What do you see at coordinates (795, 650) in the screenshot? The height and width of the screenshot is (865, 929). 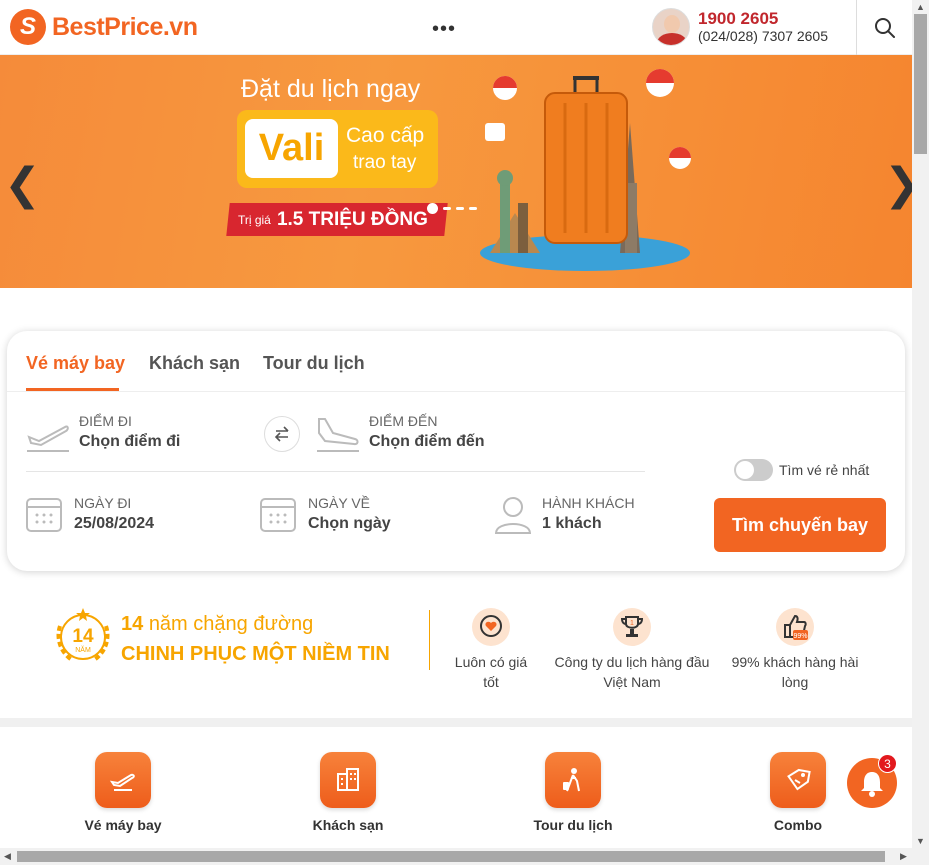 I see `usp-satisfaction: 99% 99% khách hàng hài lòng` at bounding box center [795, 650].